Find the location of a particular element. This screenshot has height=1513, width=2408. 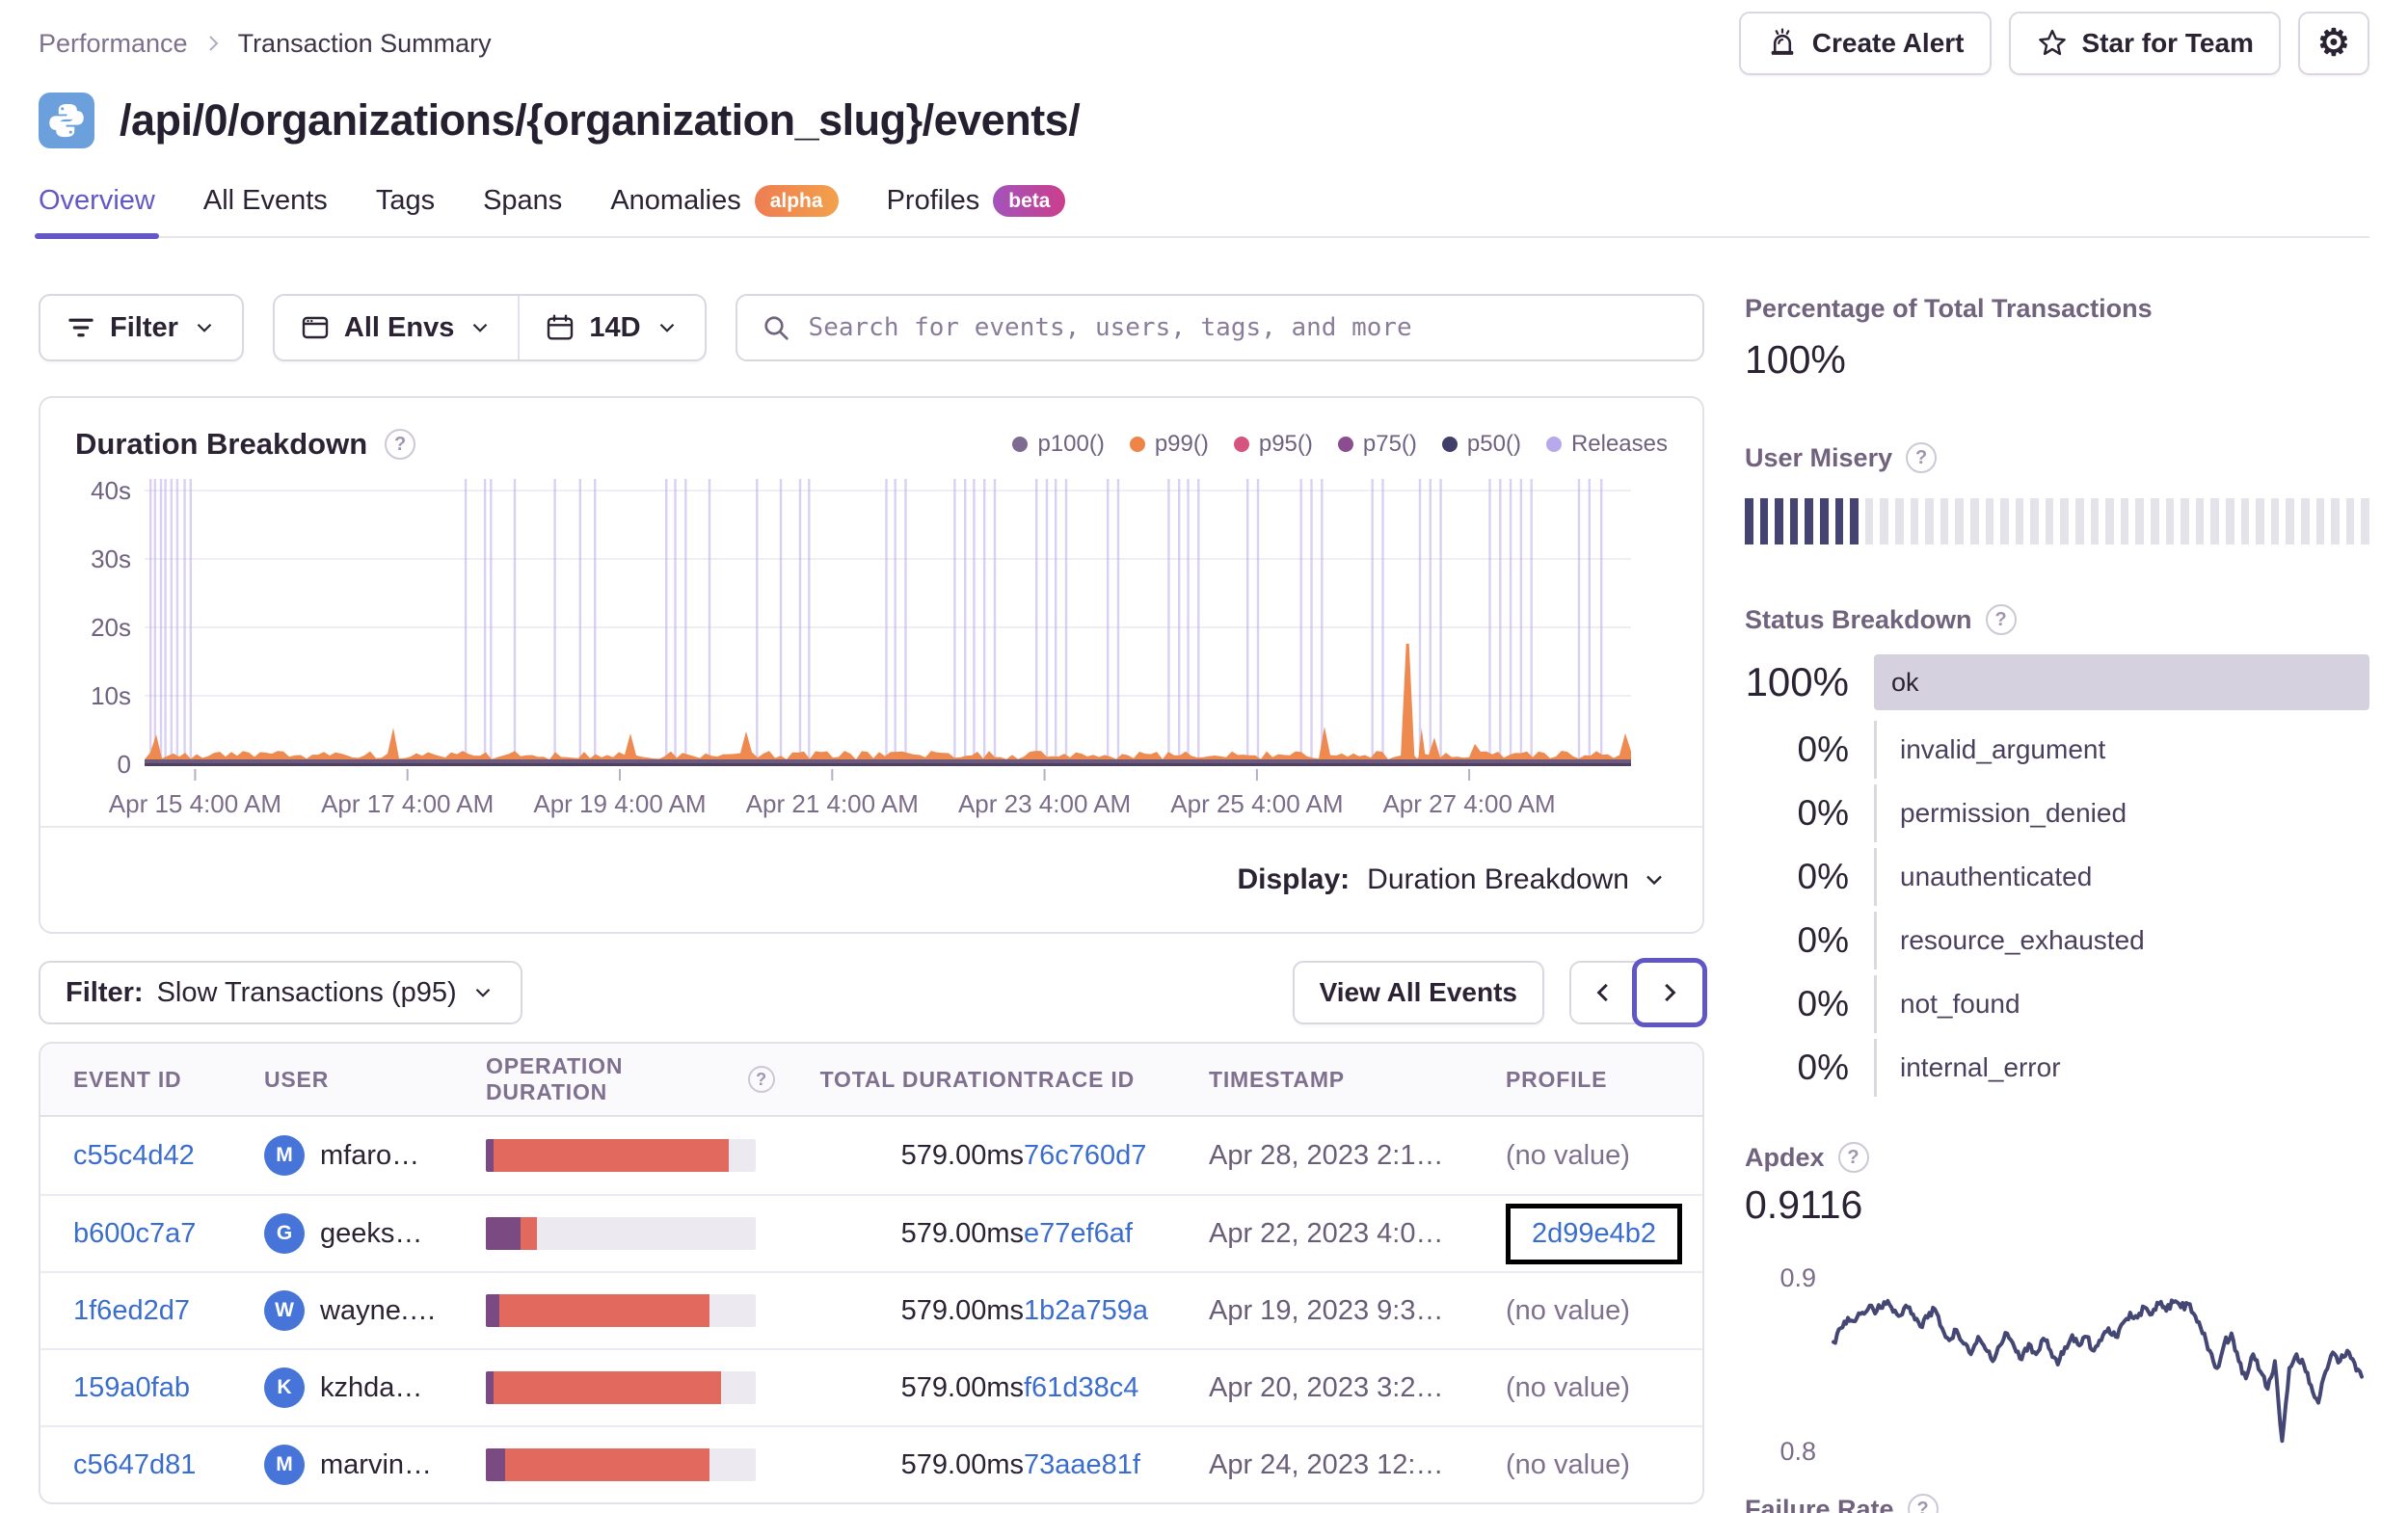

status-row-not_found: 0% not_found is located at coordinates (2057, 1004).